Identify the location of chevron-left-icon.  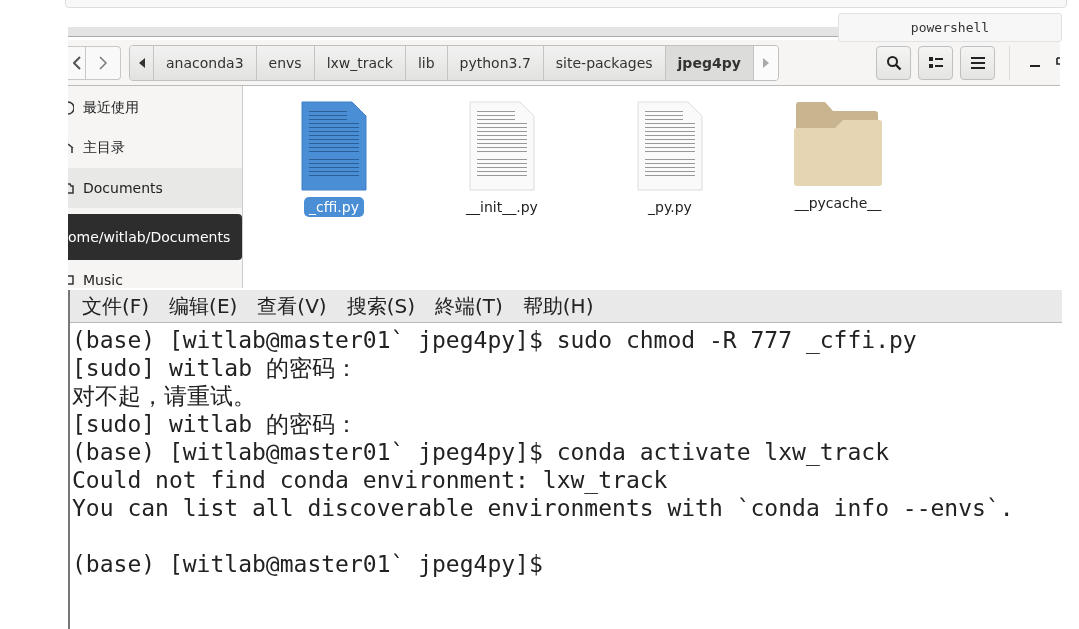
(76, 62).